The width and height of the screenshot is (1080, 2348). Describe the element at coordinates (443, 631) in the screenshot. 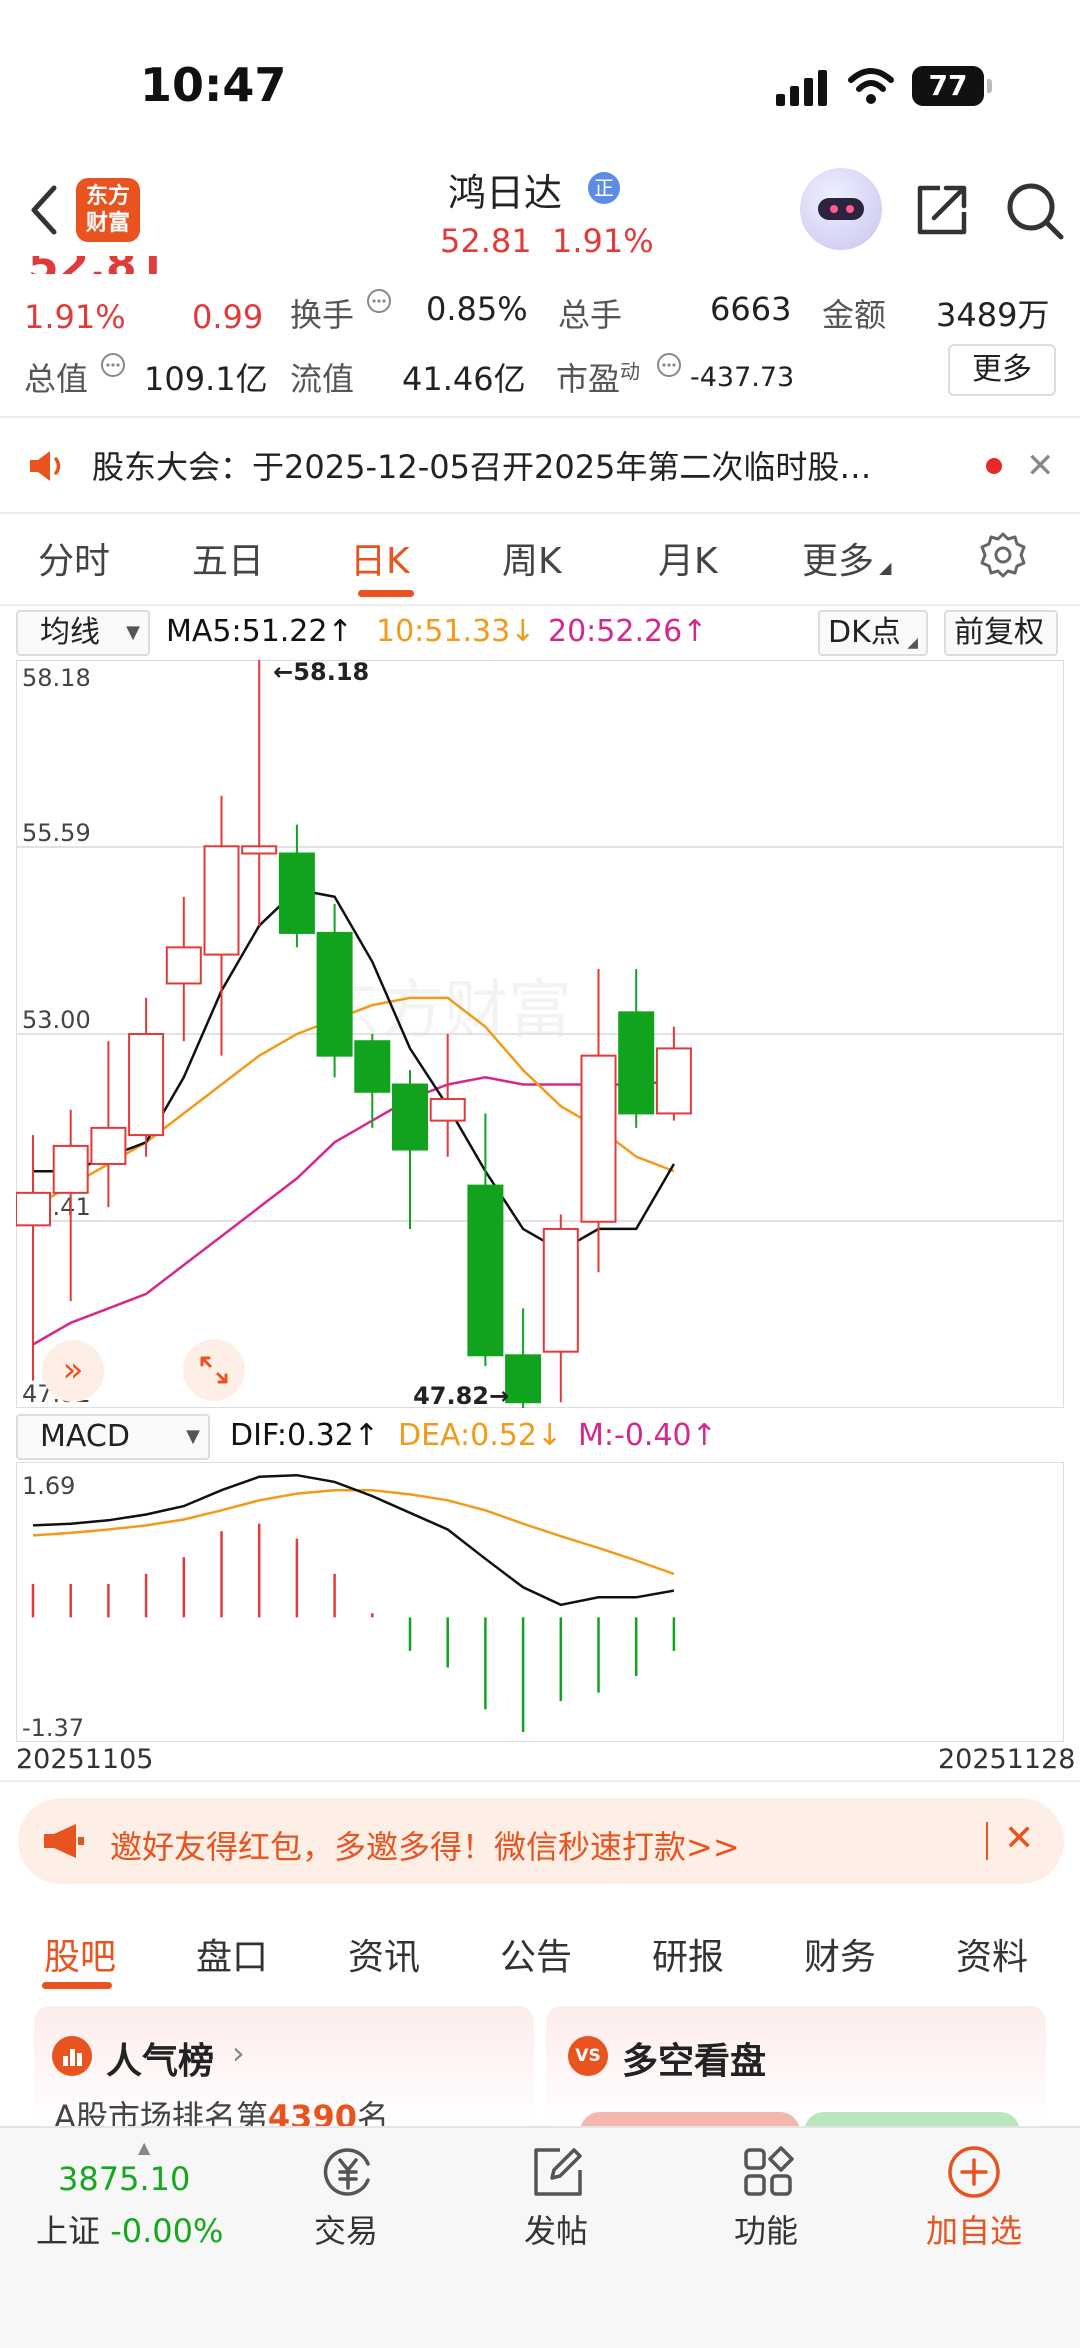

I see `ma10-text: 10:51.33` at that location.